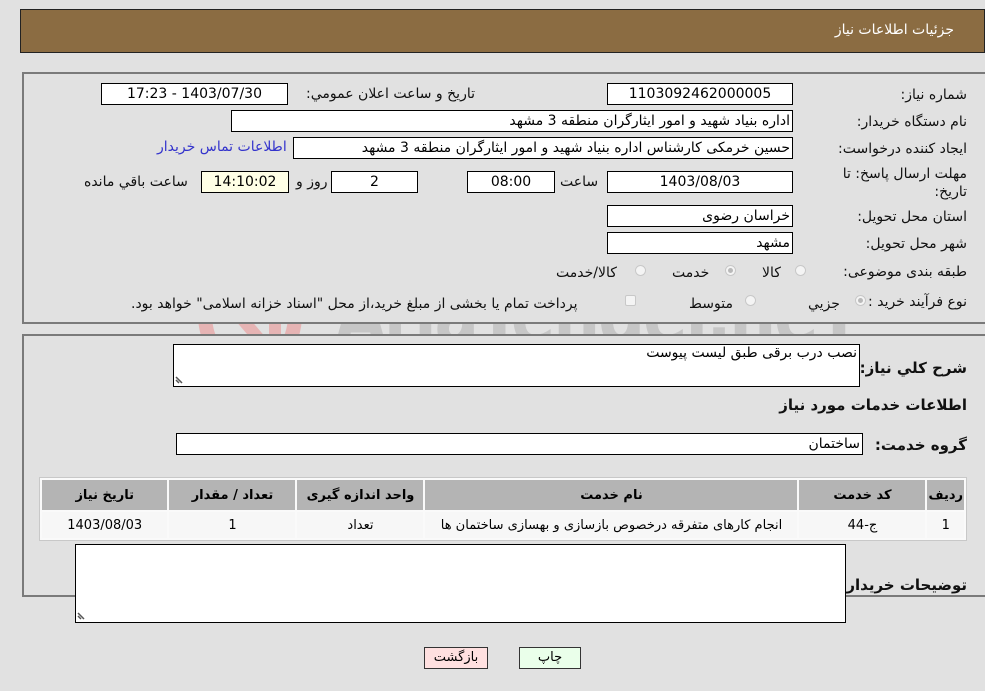  Describe the element at coordinates (945, 495) in the screenshot. I see `col-row-number: رديف` at that location.